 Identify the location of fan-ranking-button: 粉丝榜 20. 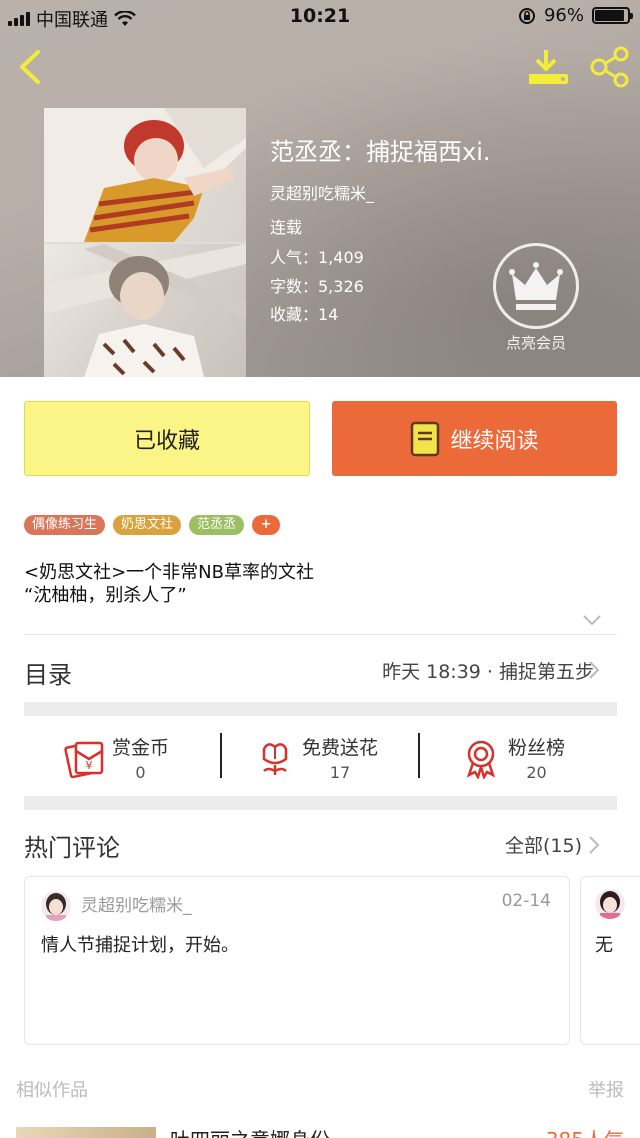
(512, 757).